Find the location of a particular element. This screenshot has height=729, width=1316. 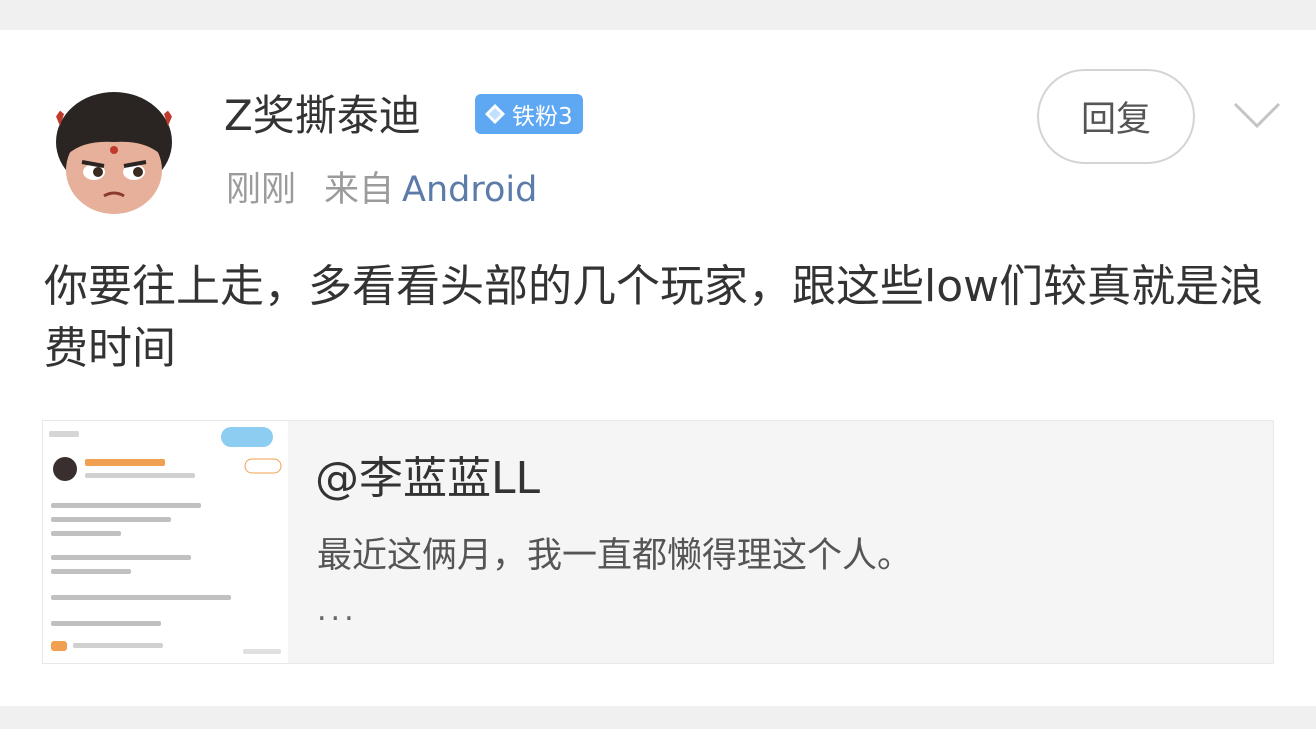

screenshot-thumbnail-icon is located at coordinates (165, 542).